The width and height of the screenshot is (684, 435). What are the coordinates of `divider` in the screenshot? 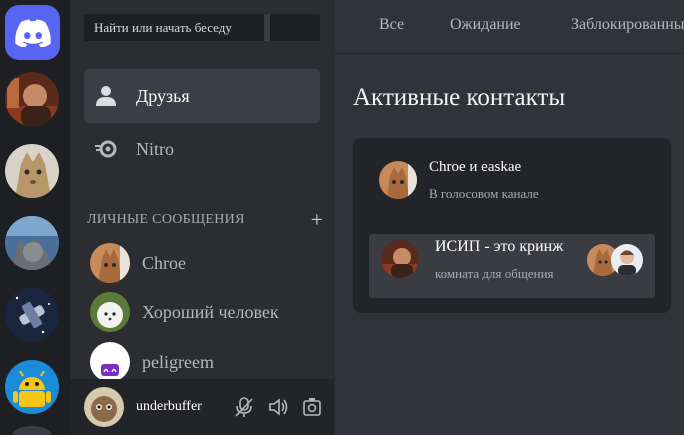 It's located at (267, 27).